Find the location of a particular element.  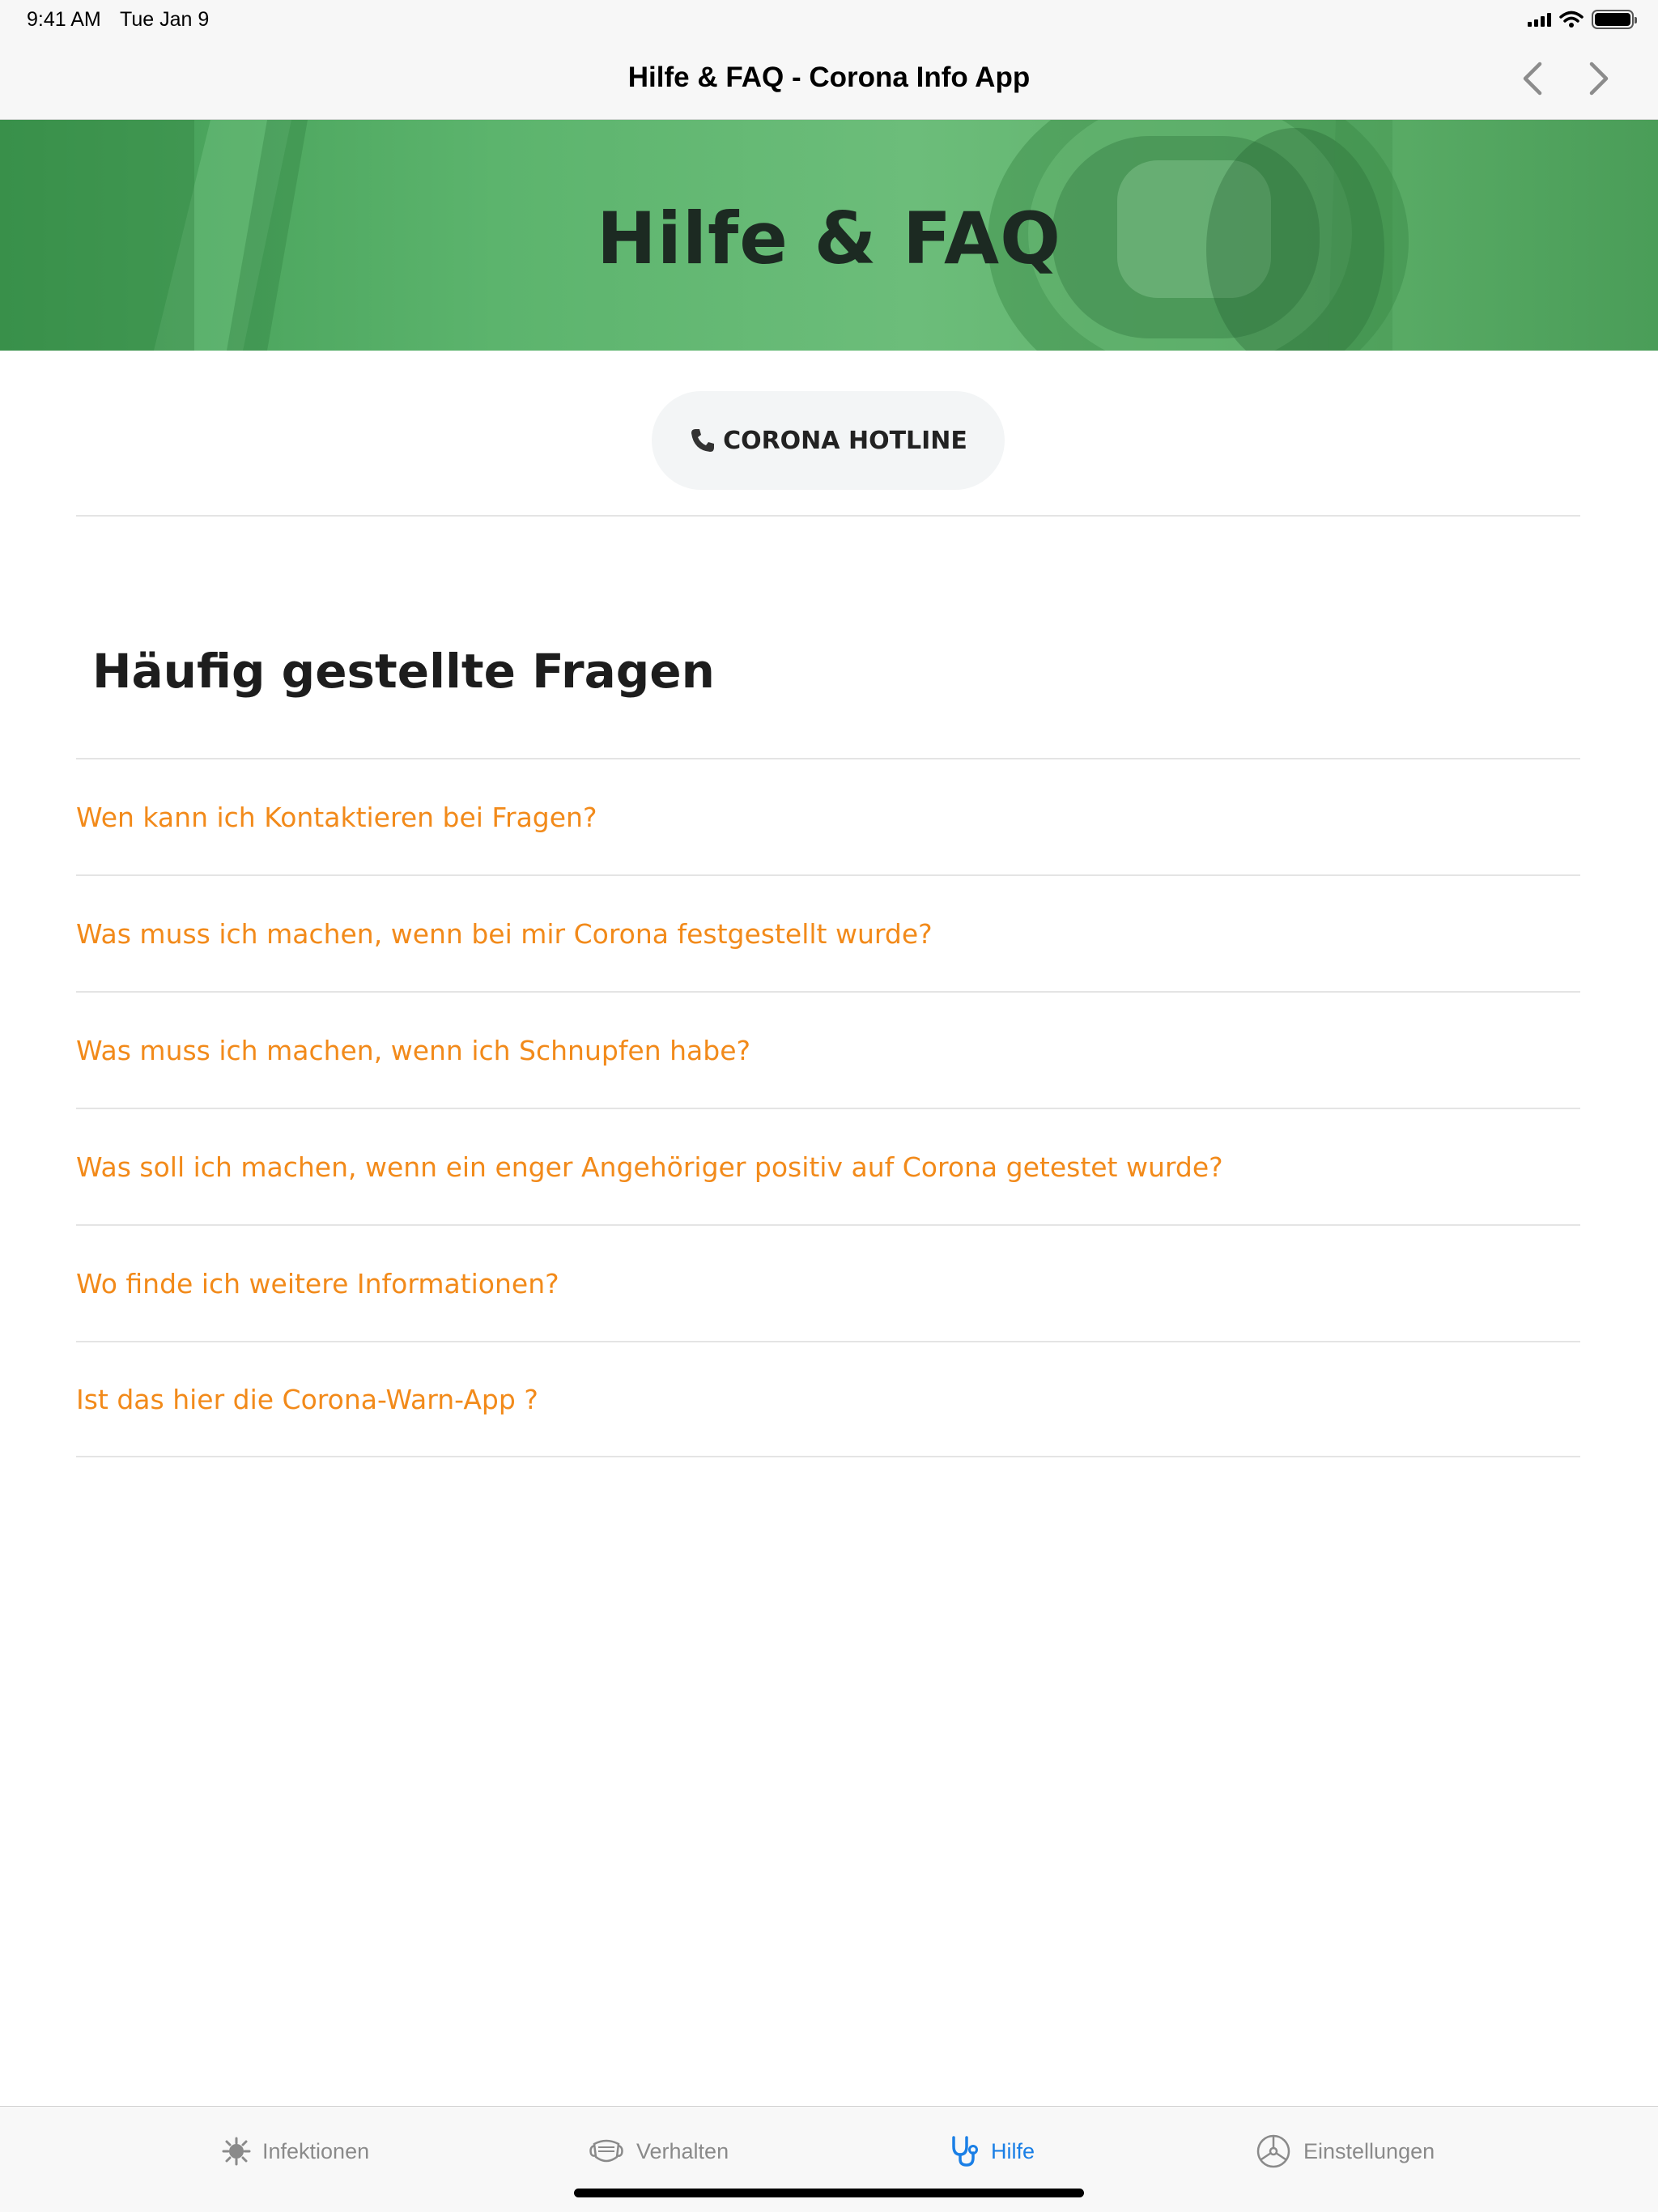

wifi-icon is located at coordinates (1571, 19).